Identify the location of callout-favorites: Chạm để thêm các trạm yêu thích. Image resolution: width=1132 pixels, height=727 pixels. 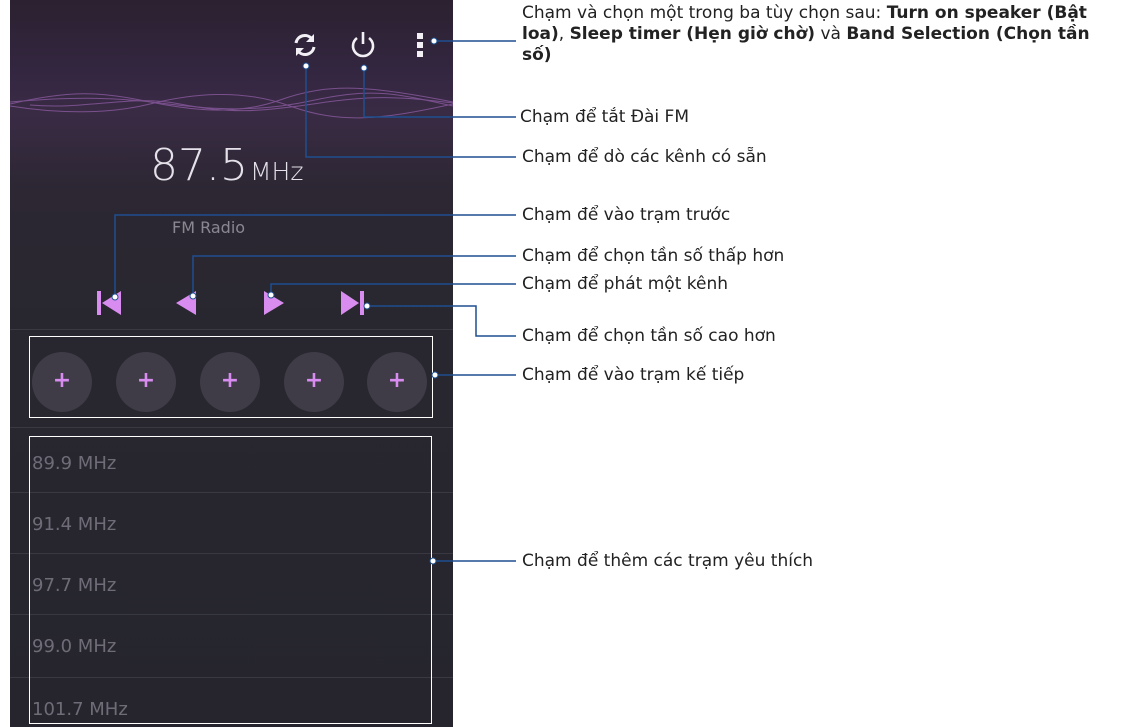
(668, 561).